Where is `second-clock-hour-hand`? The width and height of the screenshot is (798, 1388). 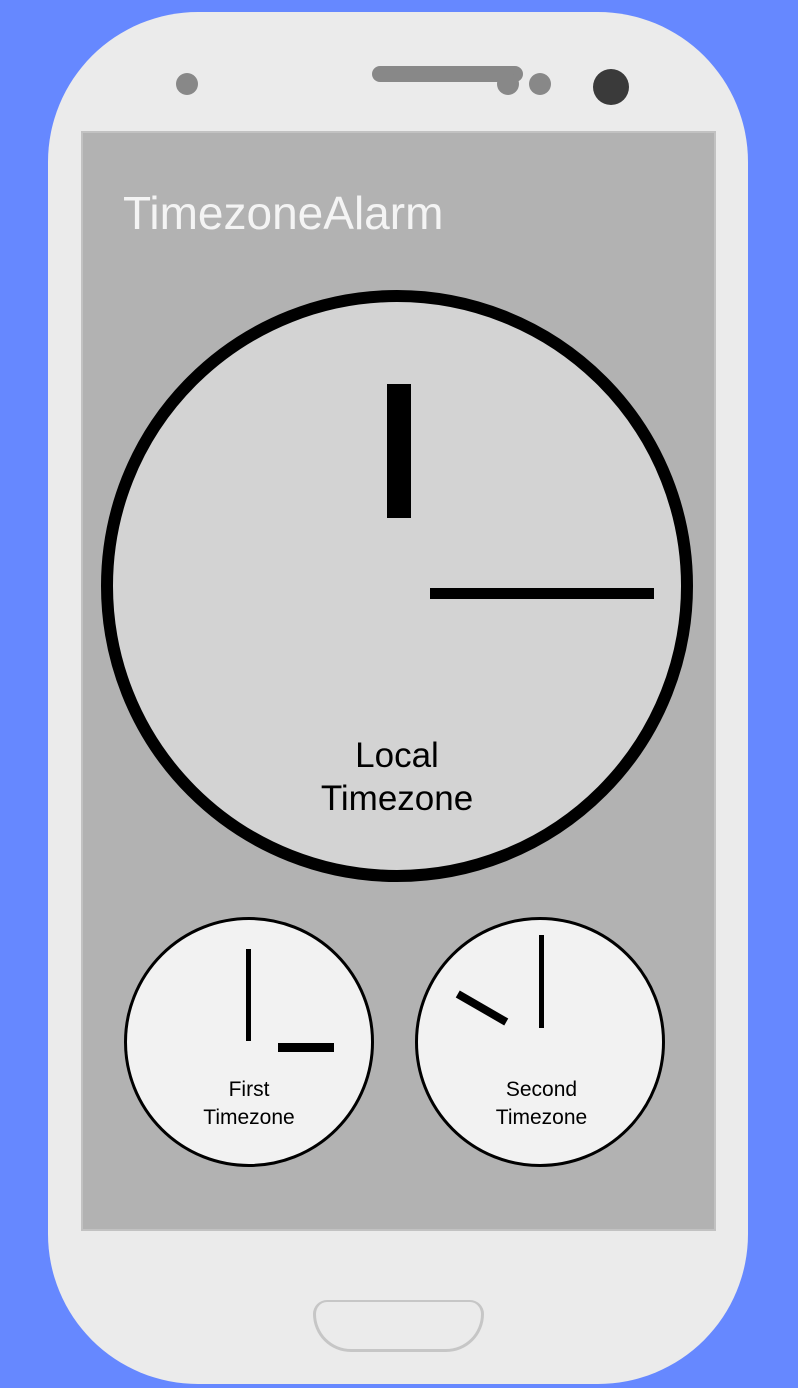
second-clock-hour-hand is located at coordinates (482, 1008).